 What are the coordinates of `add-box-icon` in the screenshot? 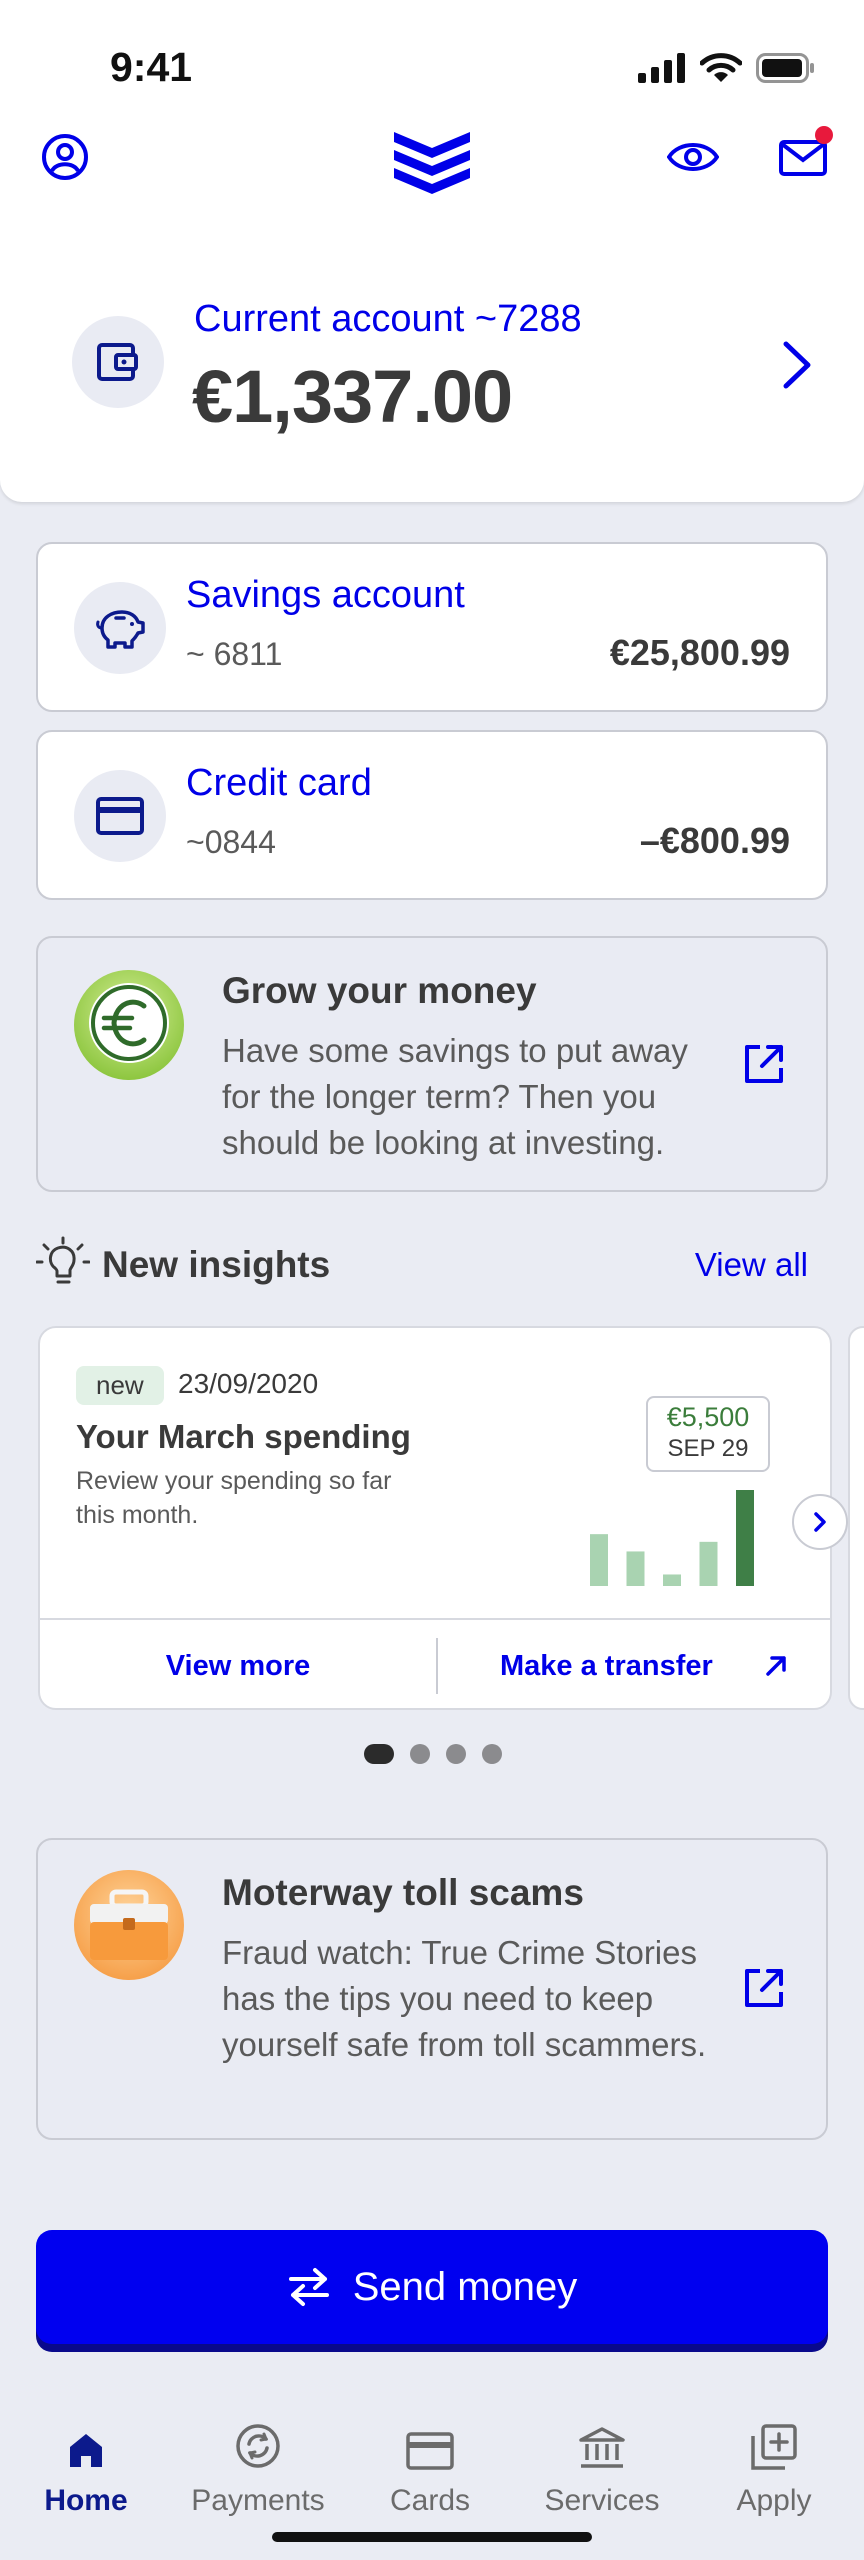 It's located at (774, 2447).